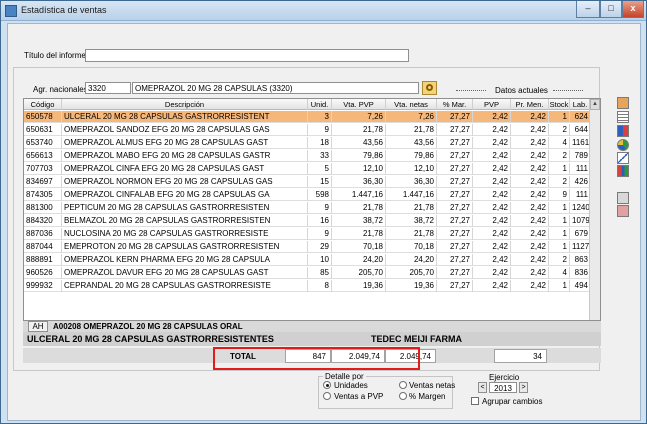 The image size is (647, 424). I want to click on col-vta-pvp: Vta. PVP, so click(359, 104).